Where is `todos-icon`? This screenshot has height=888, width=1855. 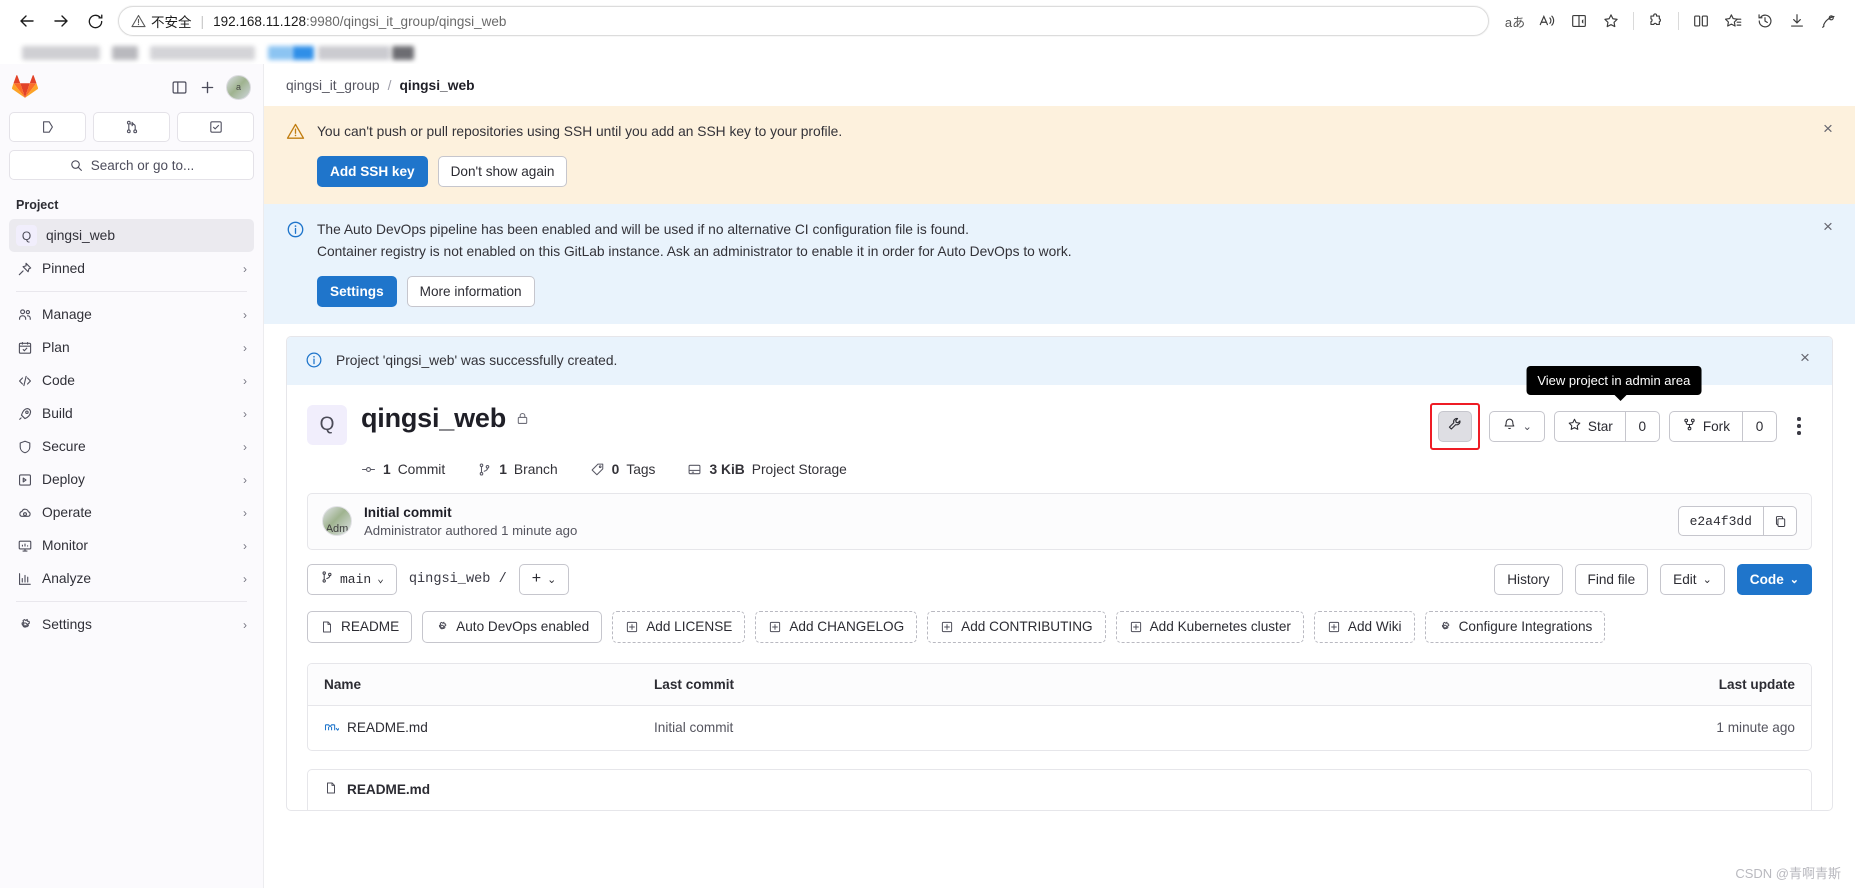
todos-icon is located at coordinates (215, 127).